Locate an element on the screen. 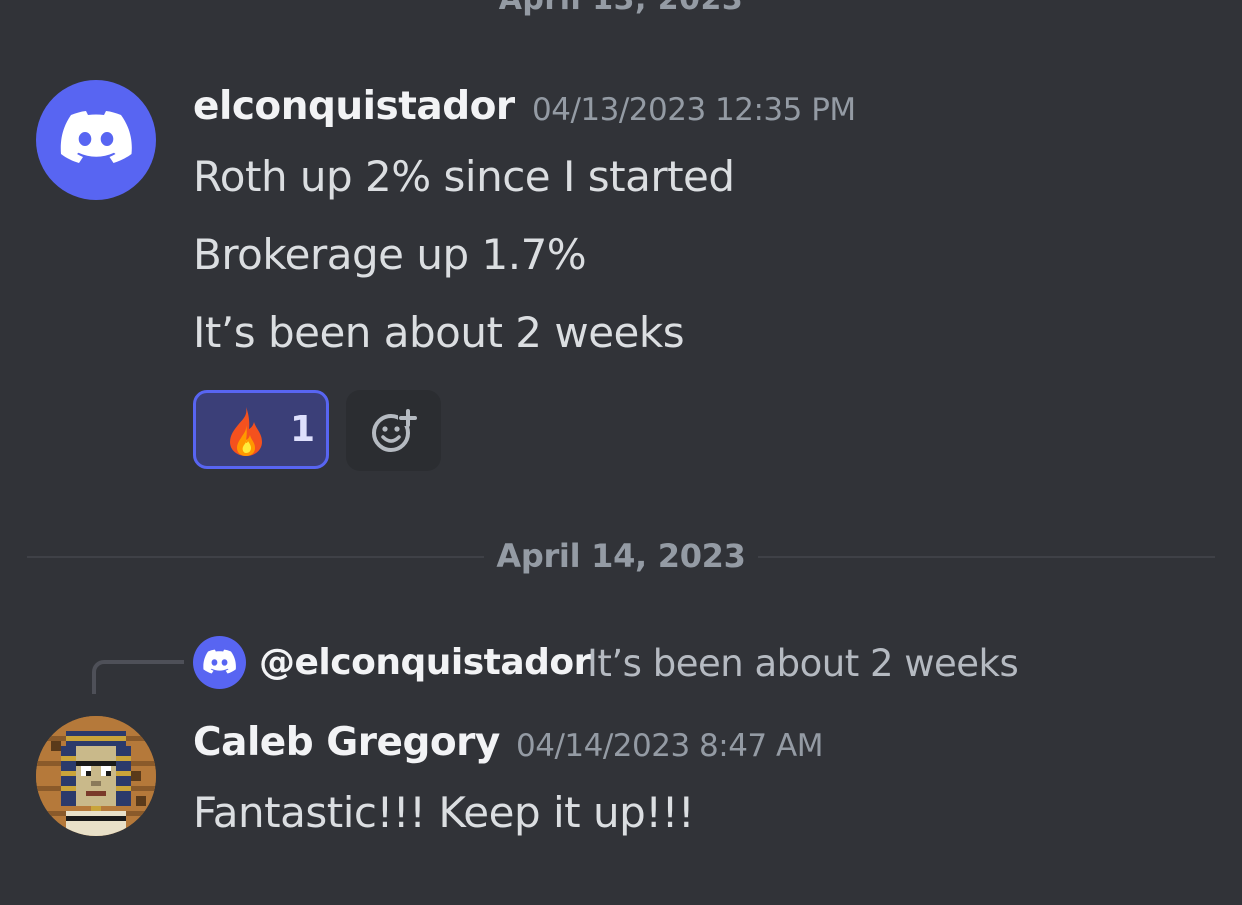 The height and width of the screenshot is (905, 1242). message-timestamp: 04/14/2023 8:47 AM is located at coordinates (669, 746).